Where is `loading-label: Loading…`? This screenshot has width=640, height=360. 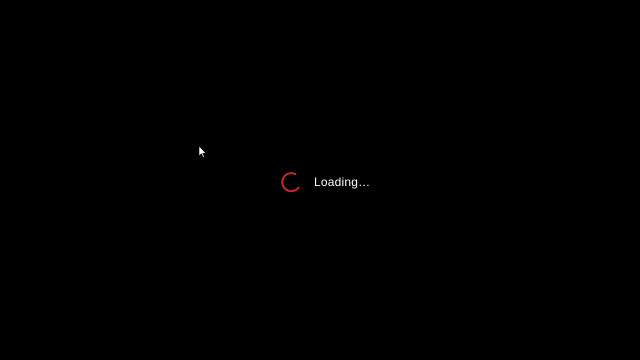
loading-label: Loading… is located at coordinates (342, 182).